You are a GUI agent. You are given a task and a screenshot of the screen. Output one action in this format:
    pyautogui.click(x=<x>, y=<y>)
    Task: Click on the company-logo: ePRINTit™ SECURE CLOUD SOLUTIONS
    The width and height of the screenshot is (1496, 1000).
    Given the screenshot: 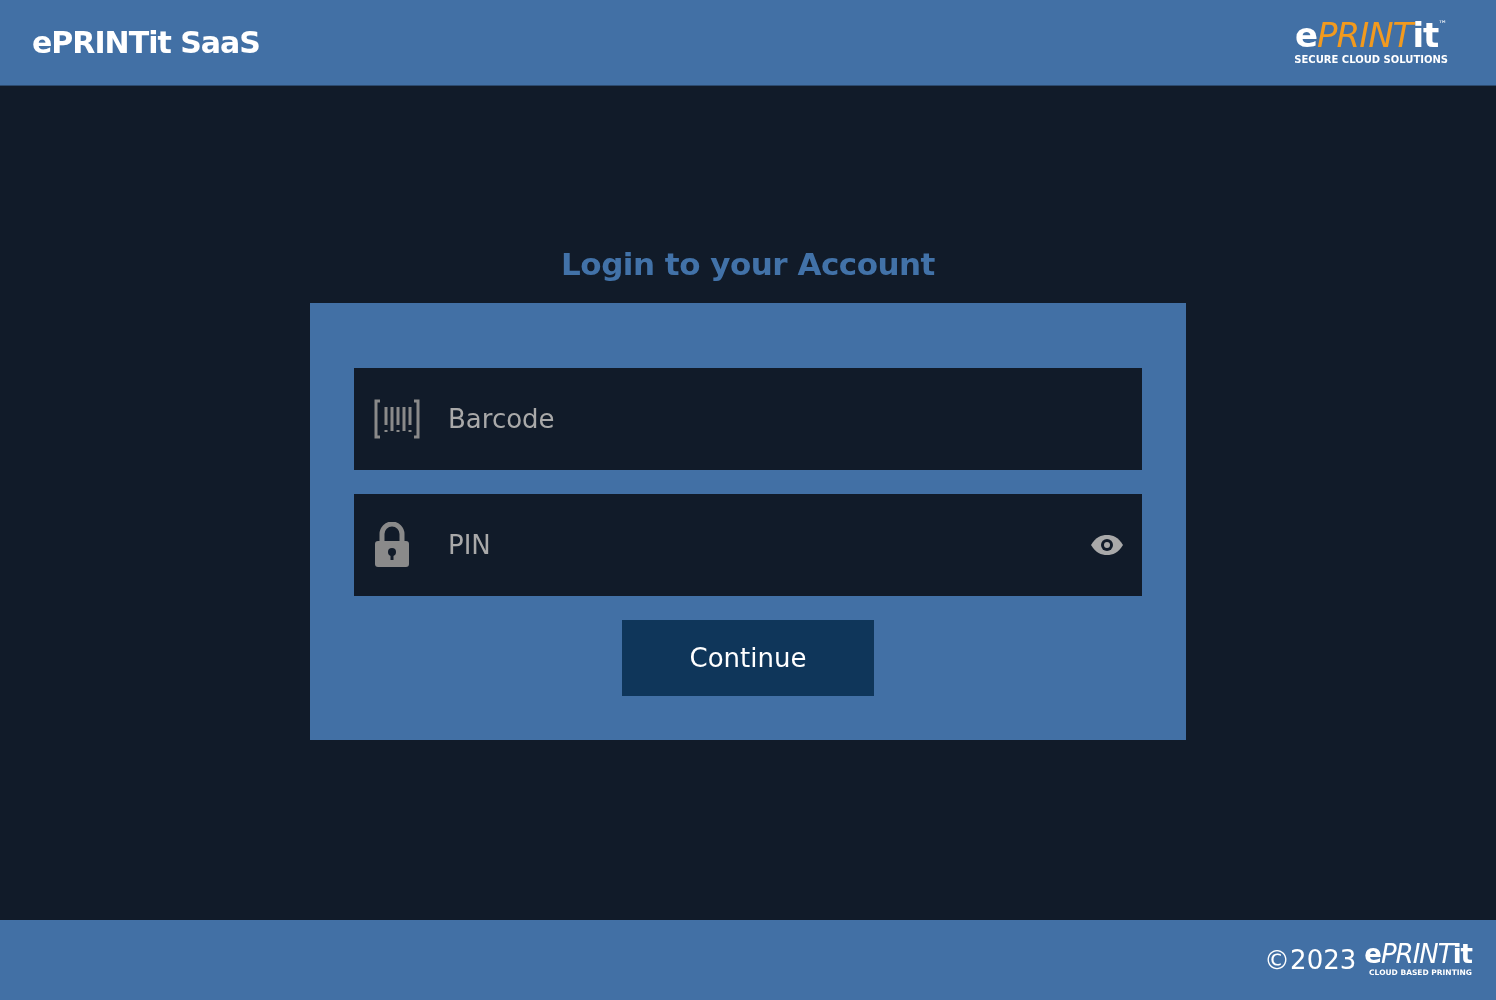 What is the action you would take?
    pyautogui.click(x=1371, y=42)
    